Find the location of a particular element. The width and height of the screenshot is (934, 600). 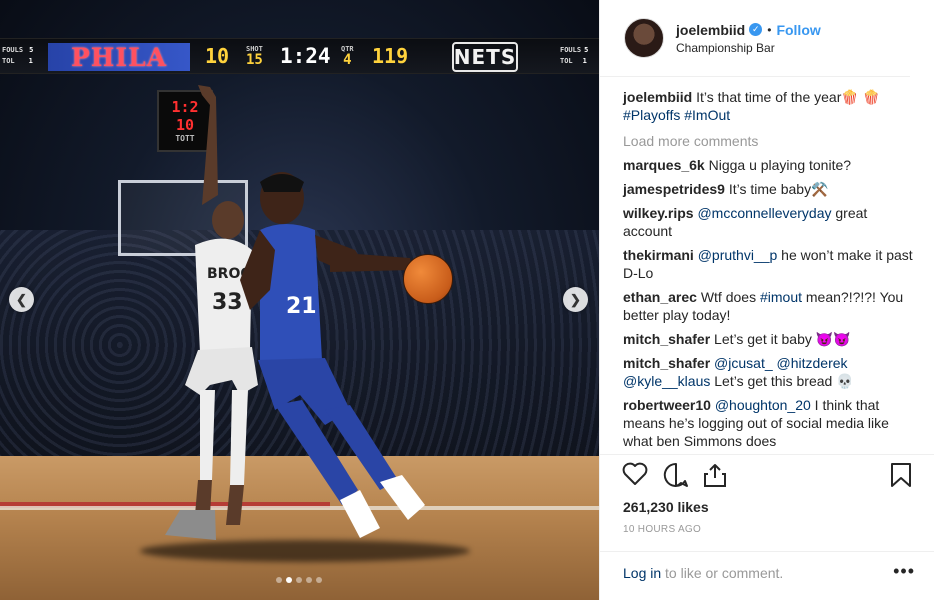

comment-text: Let’s get it baby 😈😈 is located at coordinates (782, 339).